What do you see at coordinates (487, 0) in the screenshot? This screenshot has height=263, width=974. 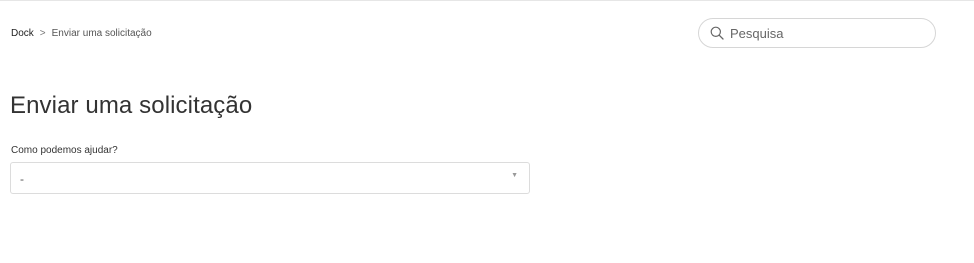 I see `header-divider` at bounding box center [487, 0].